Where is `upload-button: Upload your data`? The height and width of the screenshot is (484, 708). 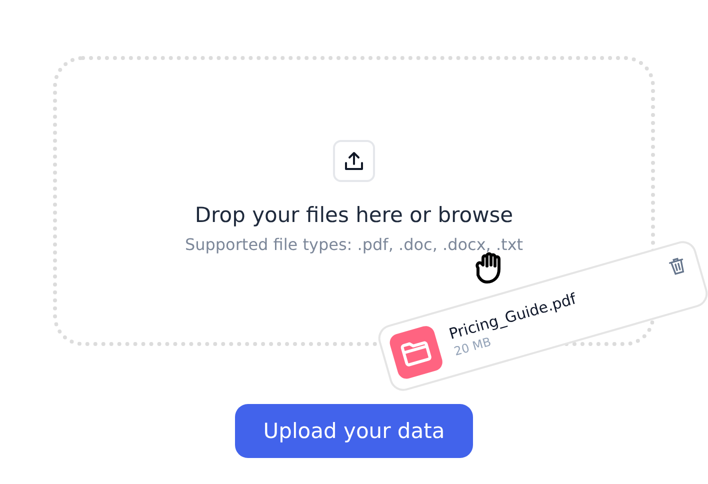 upload-button: Upload your data is located at coordinates (354, 431).